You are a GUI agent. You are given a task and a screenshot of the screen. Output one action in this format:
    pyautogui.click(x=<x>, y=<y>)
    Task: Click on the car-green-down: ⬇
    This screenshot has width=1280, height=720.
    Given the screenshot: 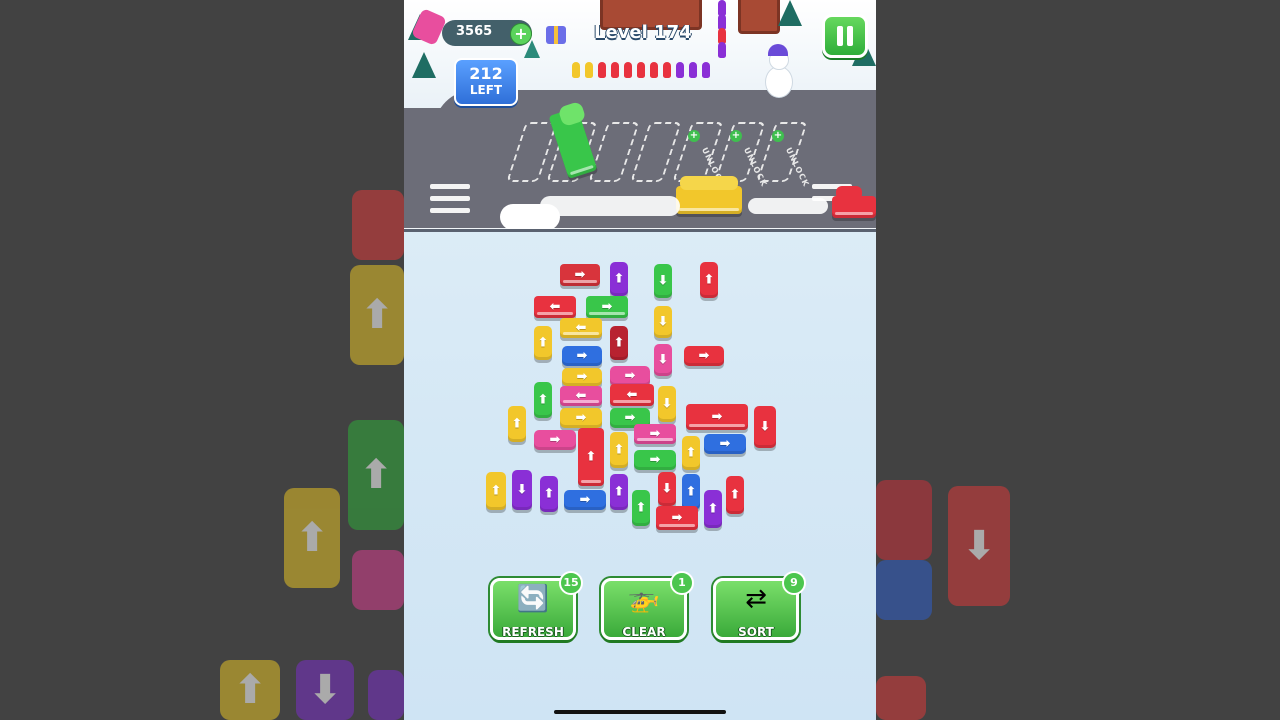 What is the action you would take?
    pyautogui.click(x=663, y=281)
    